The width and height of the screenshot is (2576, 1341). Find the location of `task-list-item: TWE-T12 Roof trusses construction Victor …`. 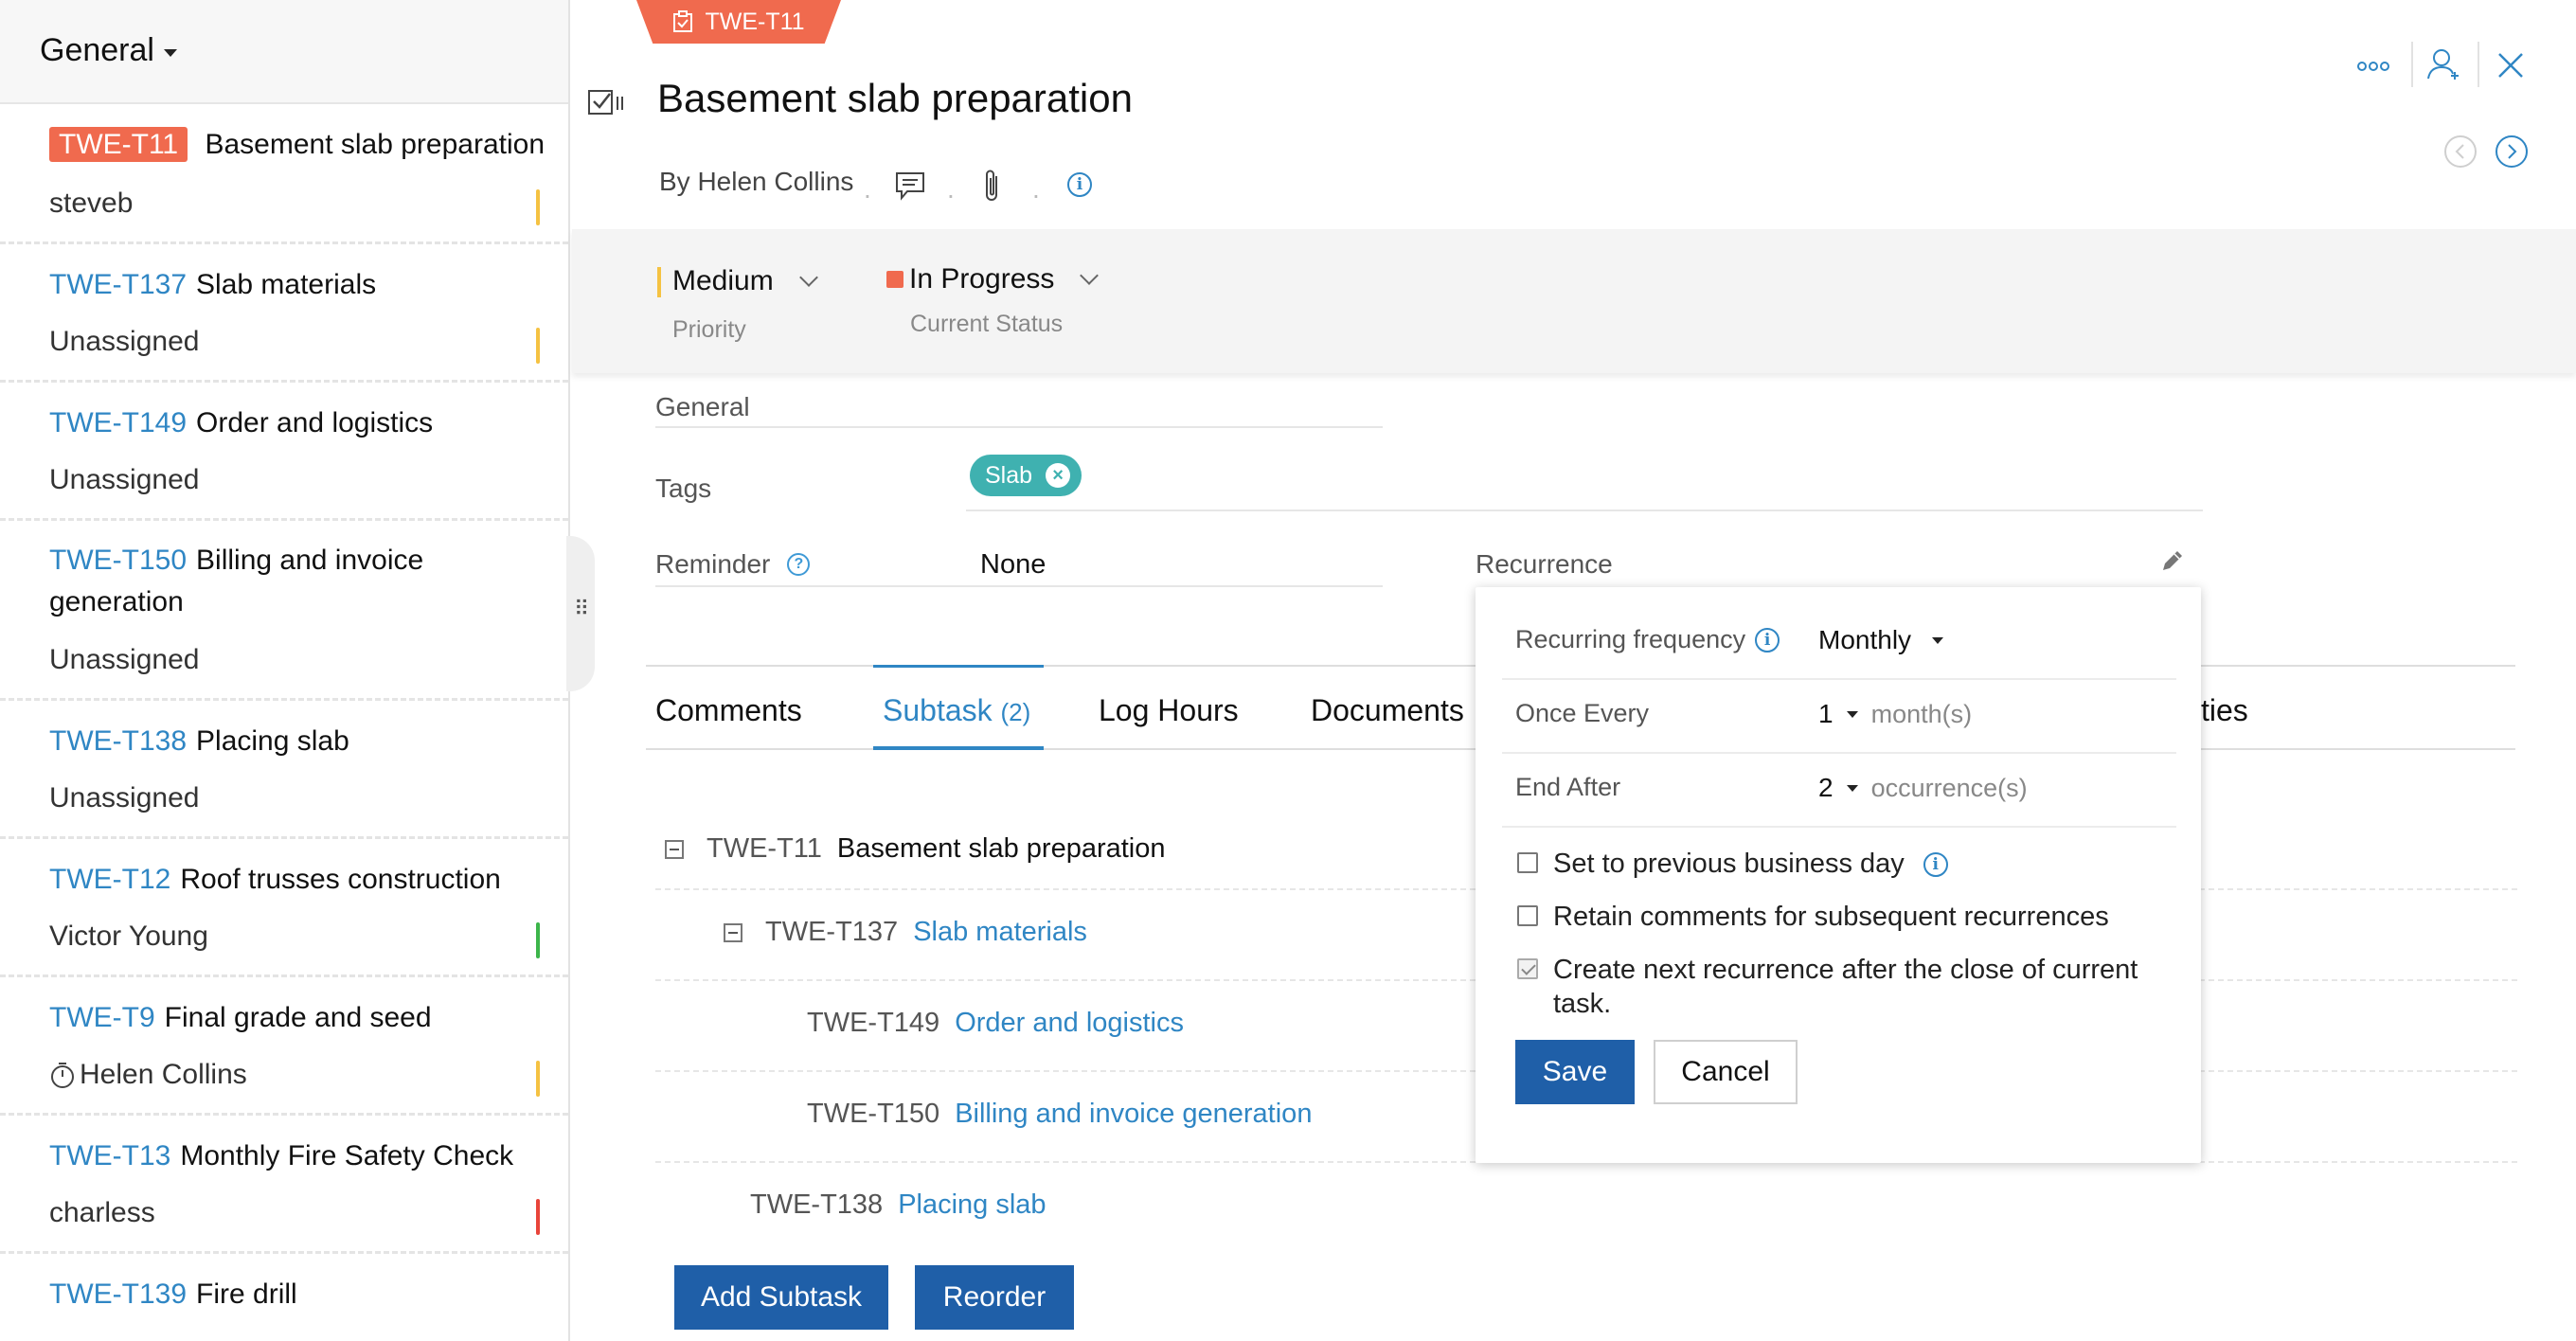

task-list-item: TWE-T12 Roof trusses construction Victor … is located at coordinates (284, 908).